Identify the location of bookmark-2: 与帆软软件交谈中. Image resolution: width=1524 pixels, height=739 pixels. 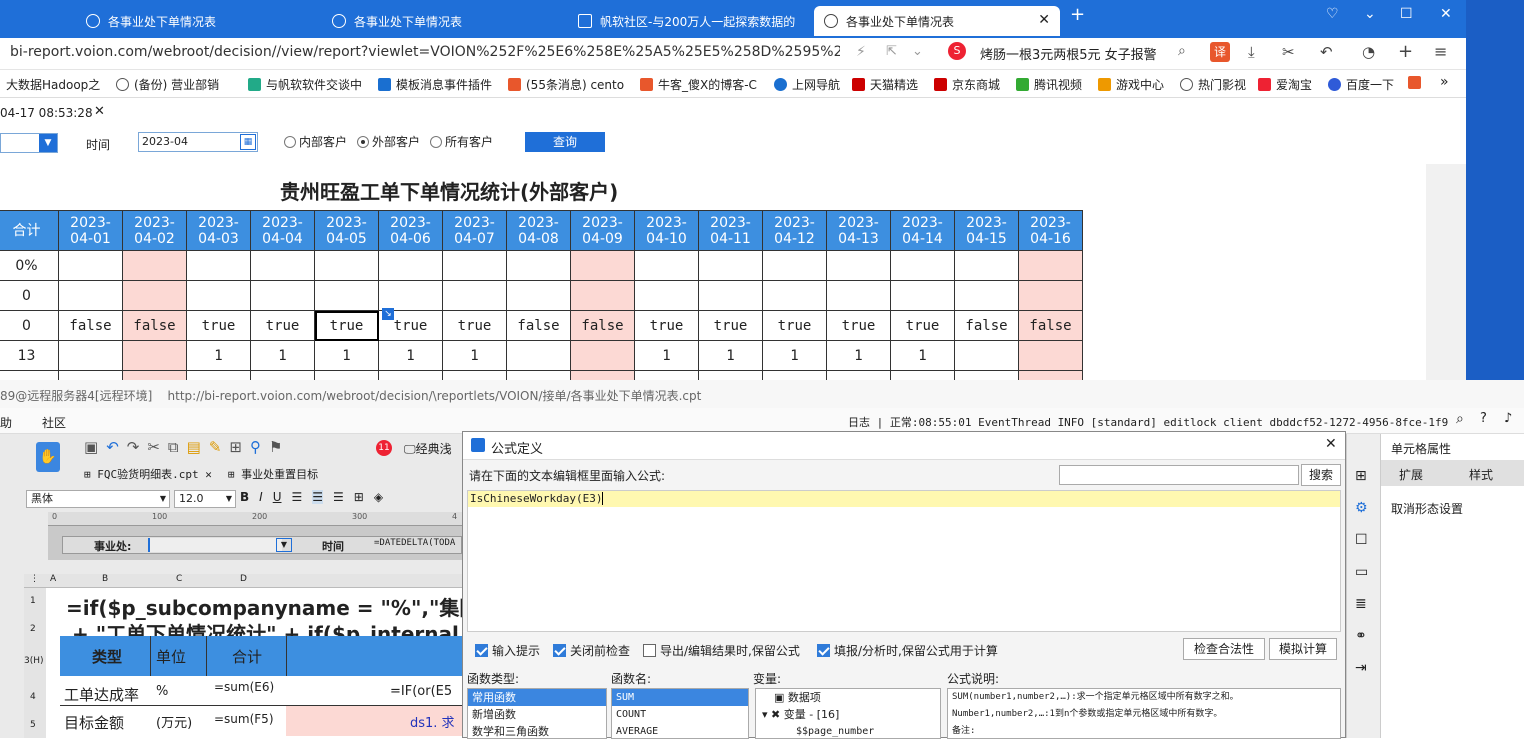
(305, 84).